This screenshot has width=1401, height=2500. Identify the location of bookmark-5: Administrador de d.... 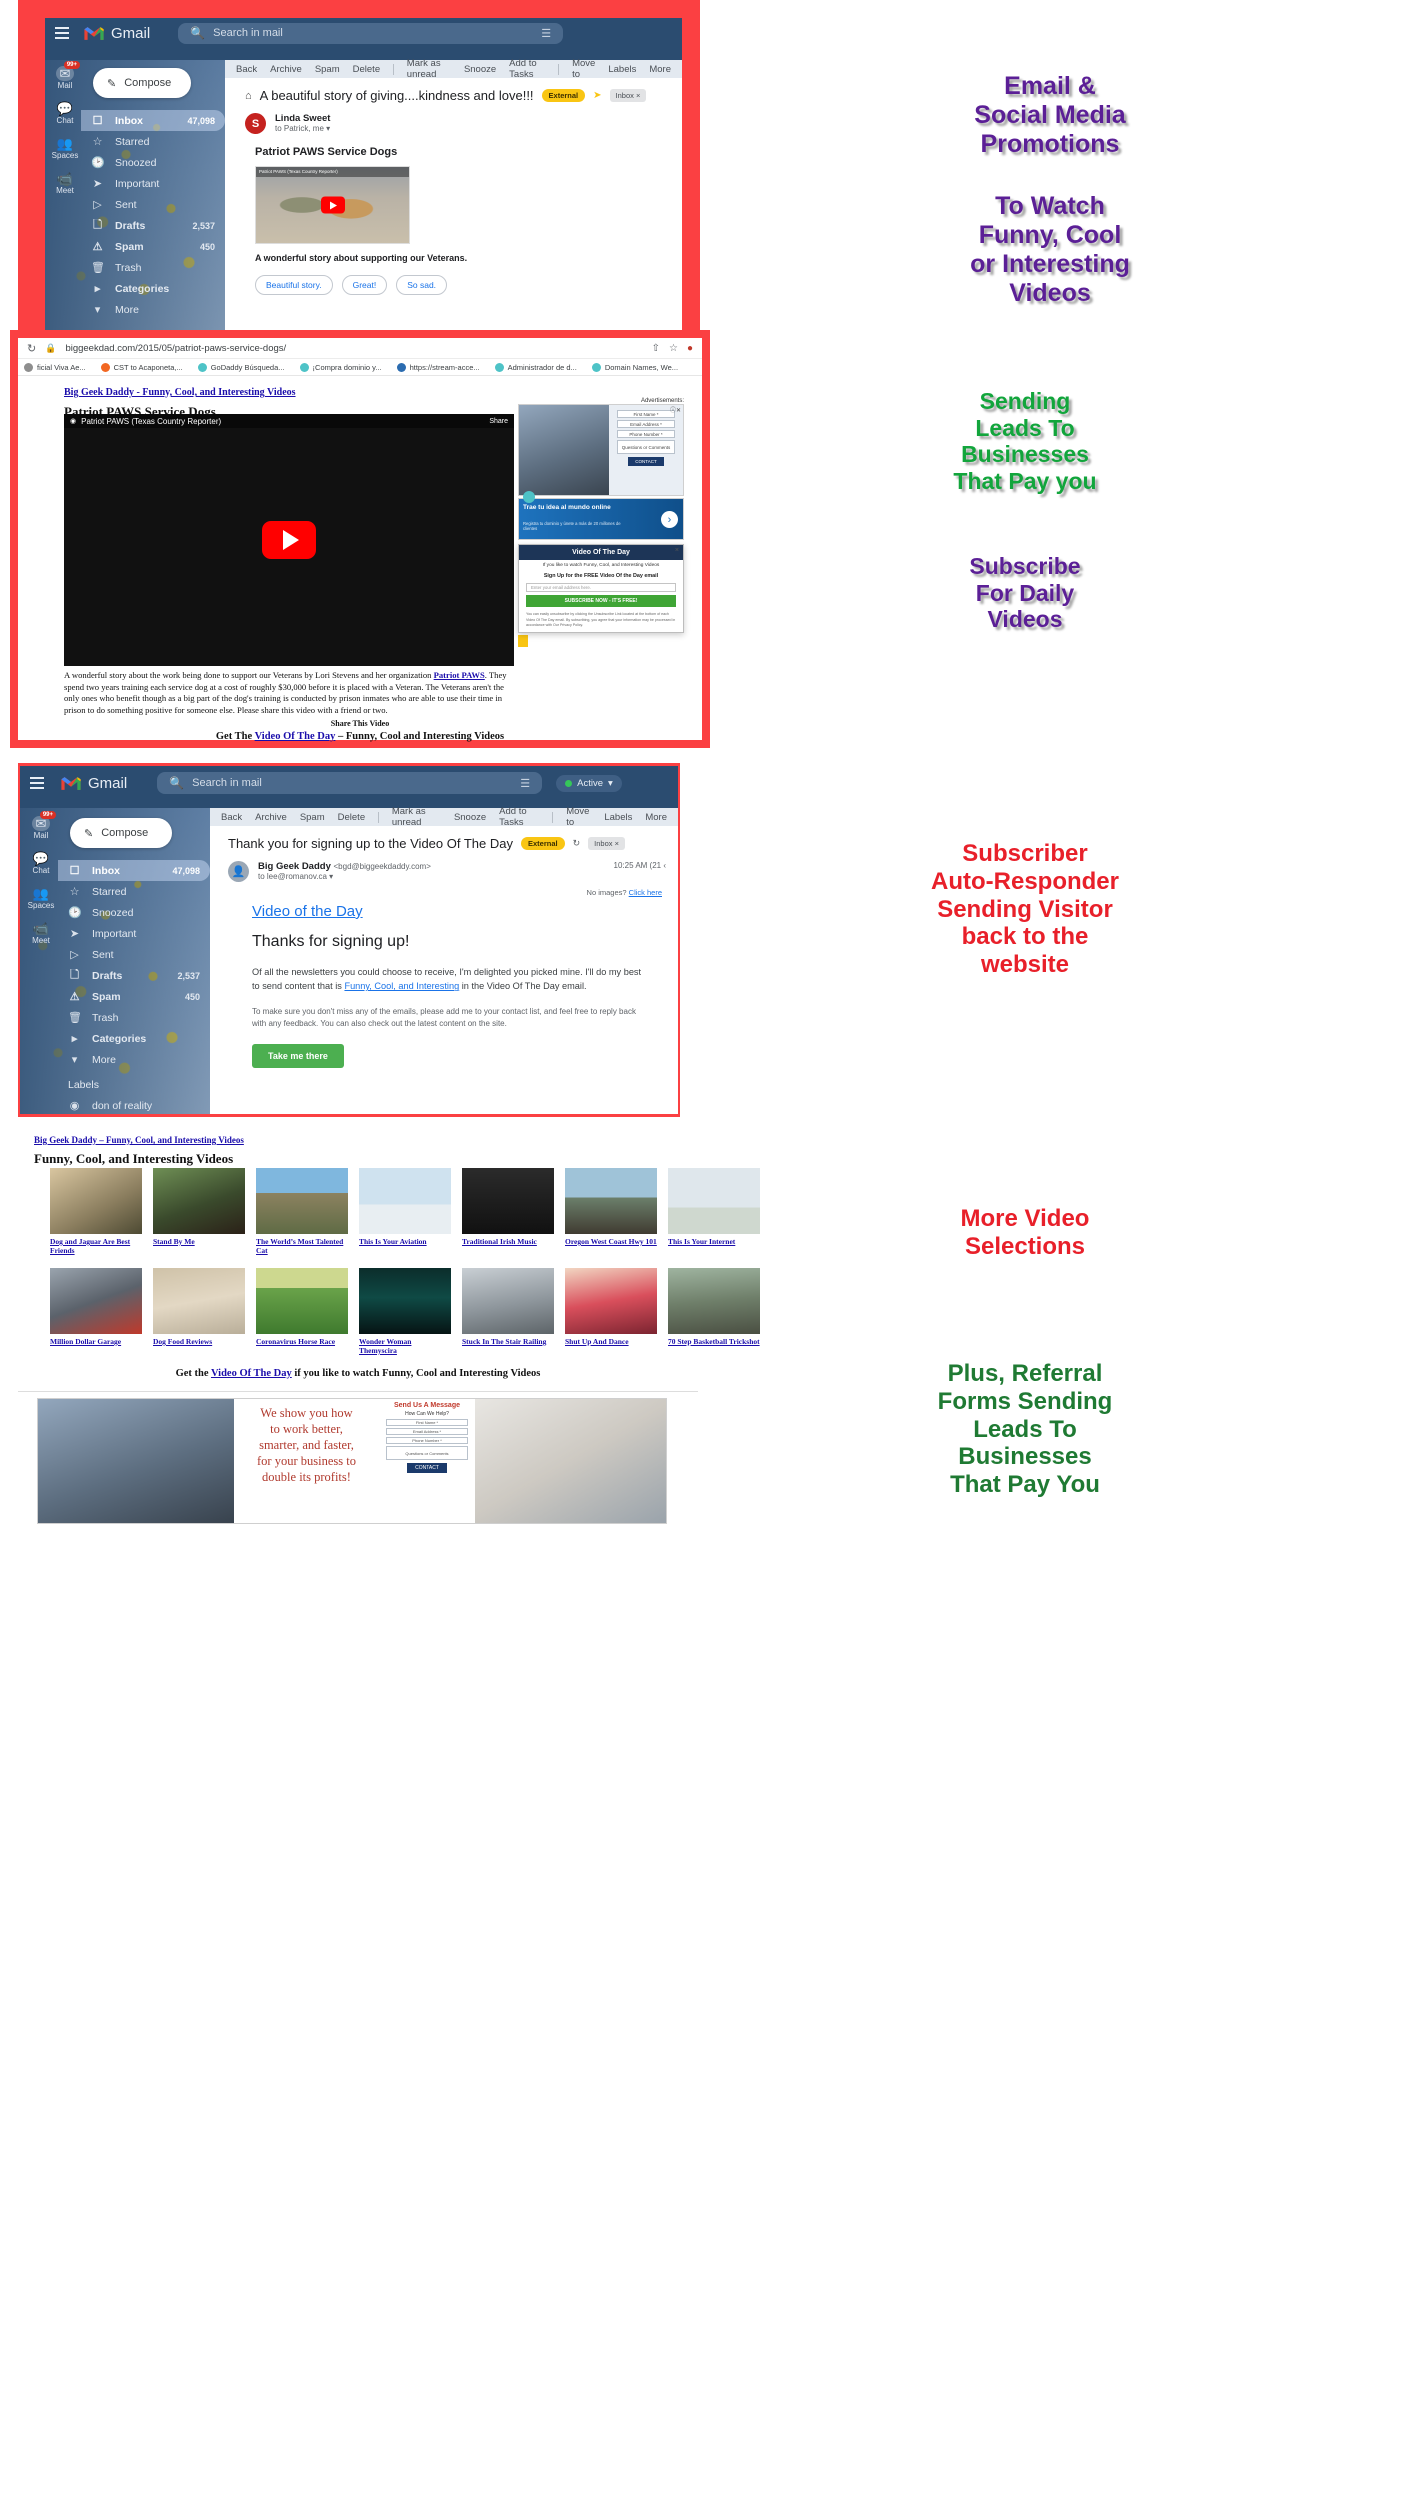
(535, 367).